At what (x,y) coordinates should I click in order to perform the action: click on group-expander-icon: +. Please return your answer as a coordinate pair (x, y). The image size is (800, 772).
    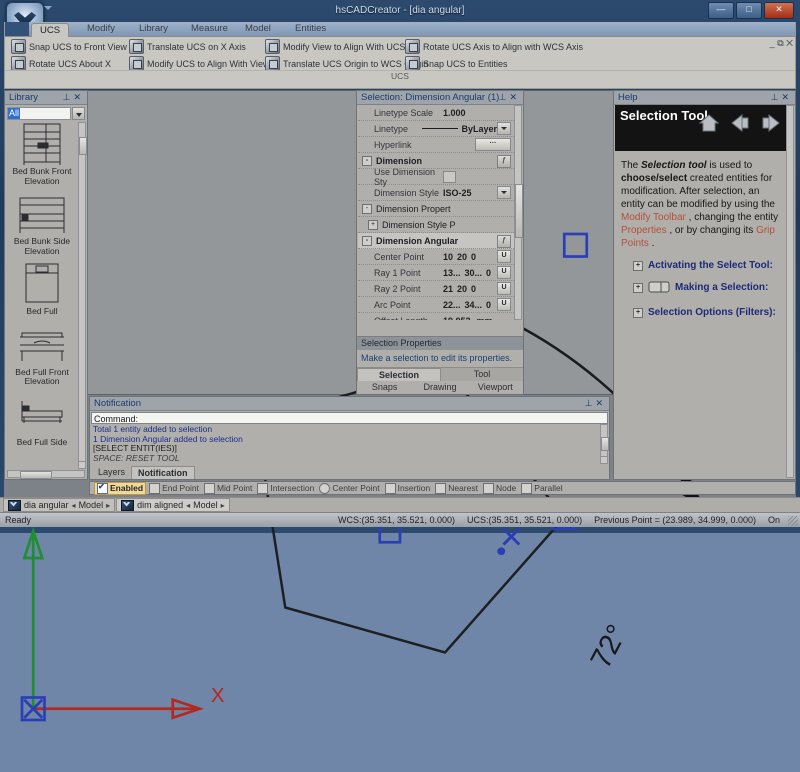
    Looking at the image, I should click on (373, 224).